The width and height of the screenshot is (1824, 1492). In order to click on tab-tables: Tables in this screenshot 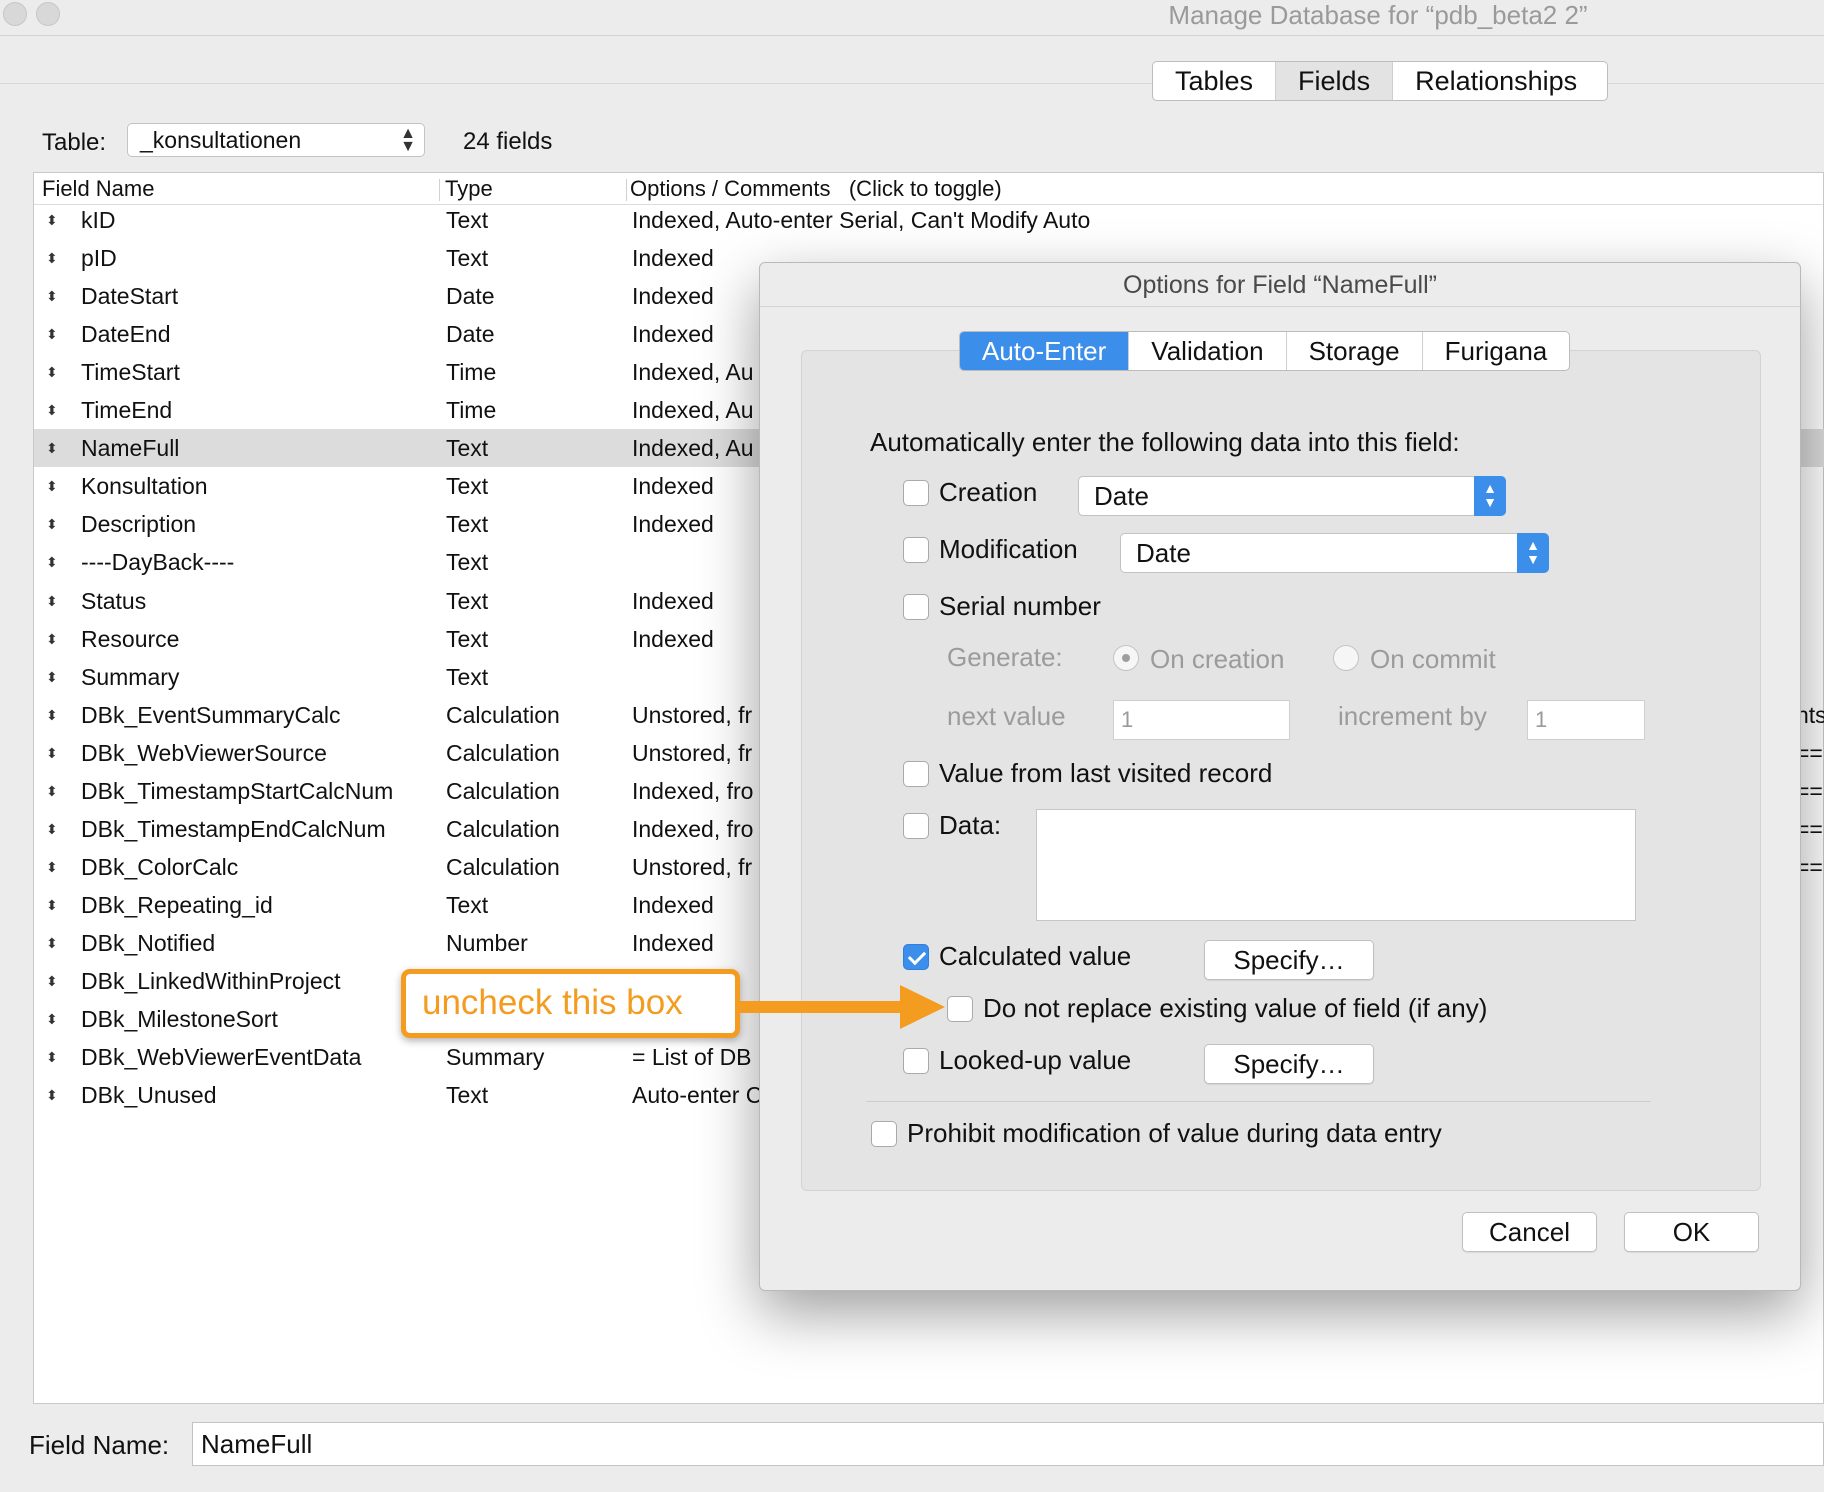, I will do `click(1215, 81)`.